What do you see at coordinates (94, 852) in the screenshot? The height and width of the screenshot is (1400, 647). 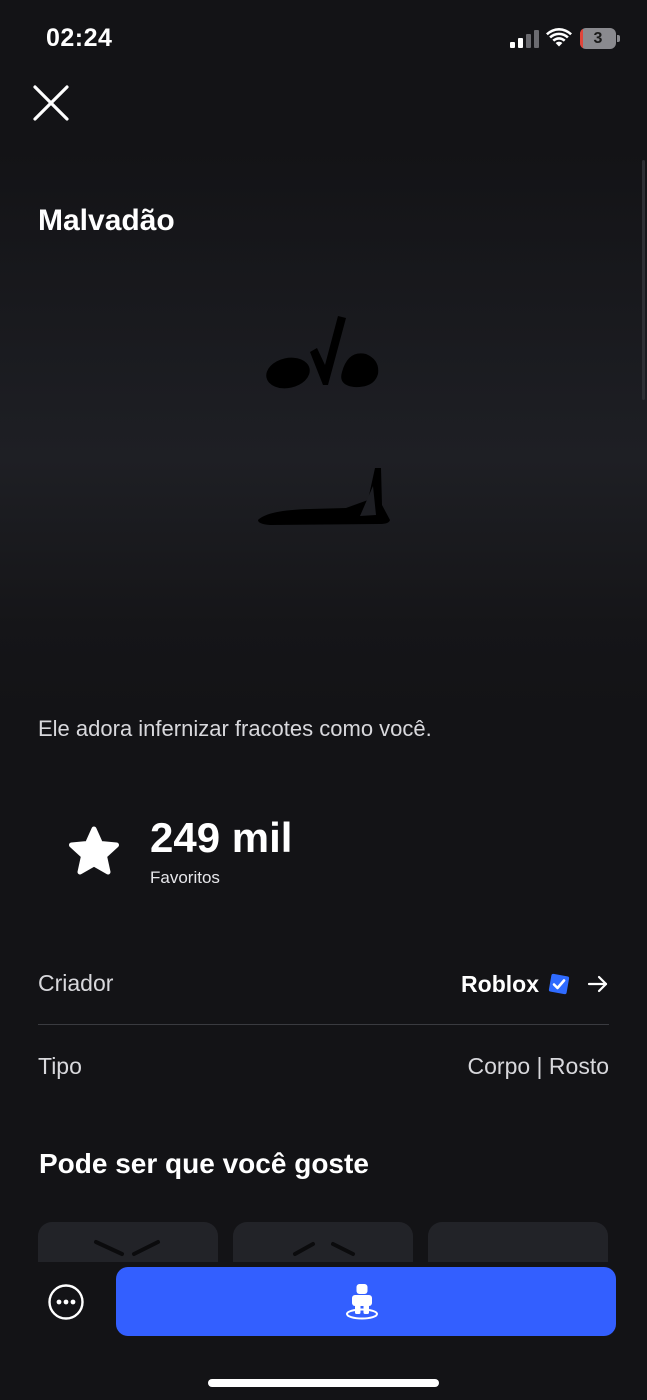 I see `star-icon` at bounding box center [94, 852].